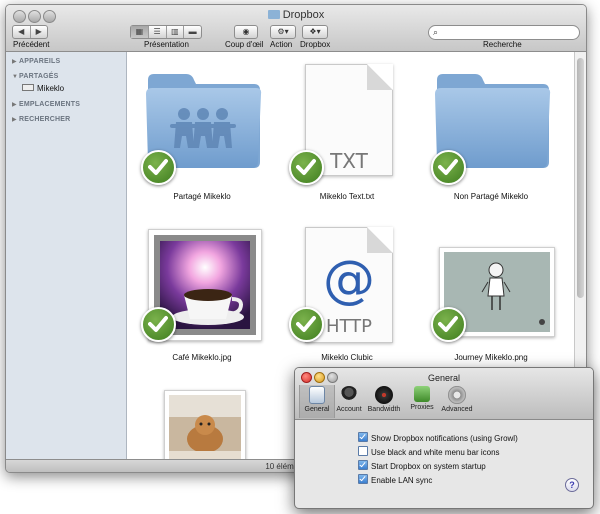 Image resolution: width=600 pixels, height=514 pixels. What do you see at coordinates (244, 44) in the screenshot?
I see `quicklook-label: Coup d'œil` at bounding box center [244, 44].